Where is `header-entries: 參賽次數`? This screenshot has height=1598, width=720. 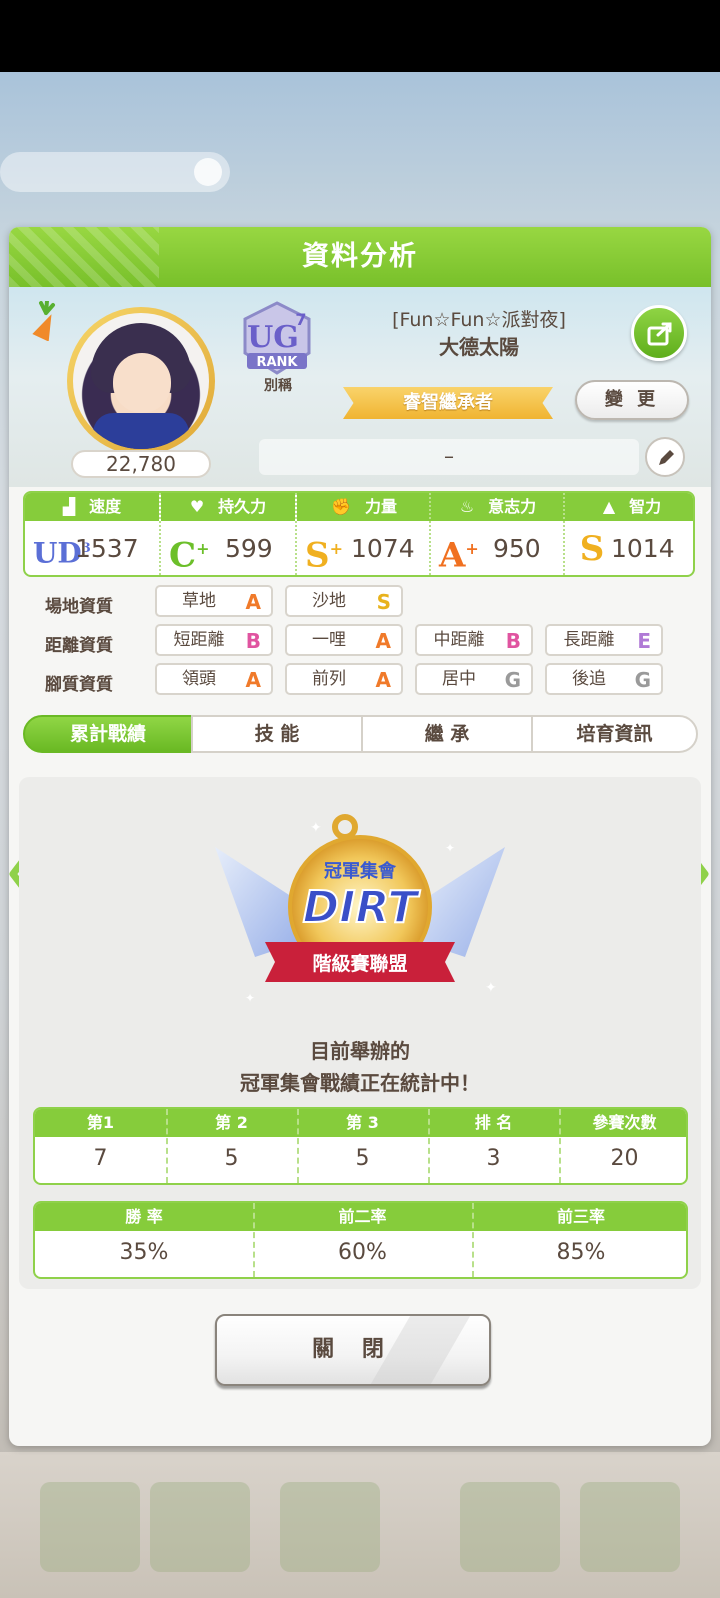 header-entries: 參賽次數 is located at coordinates (622, 1123).